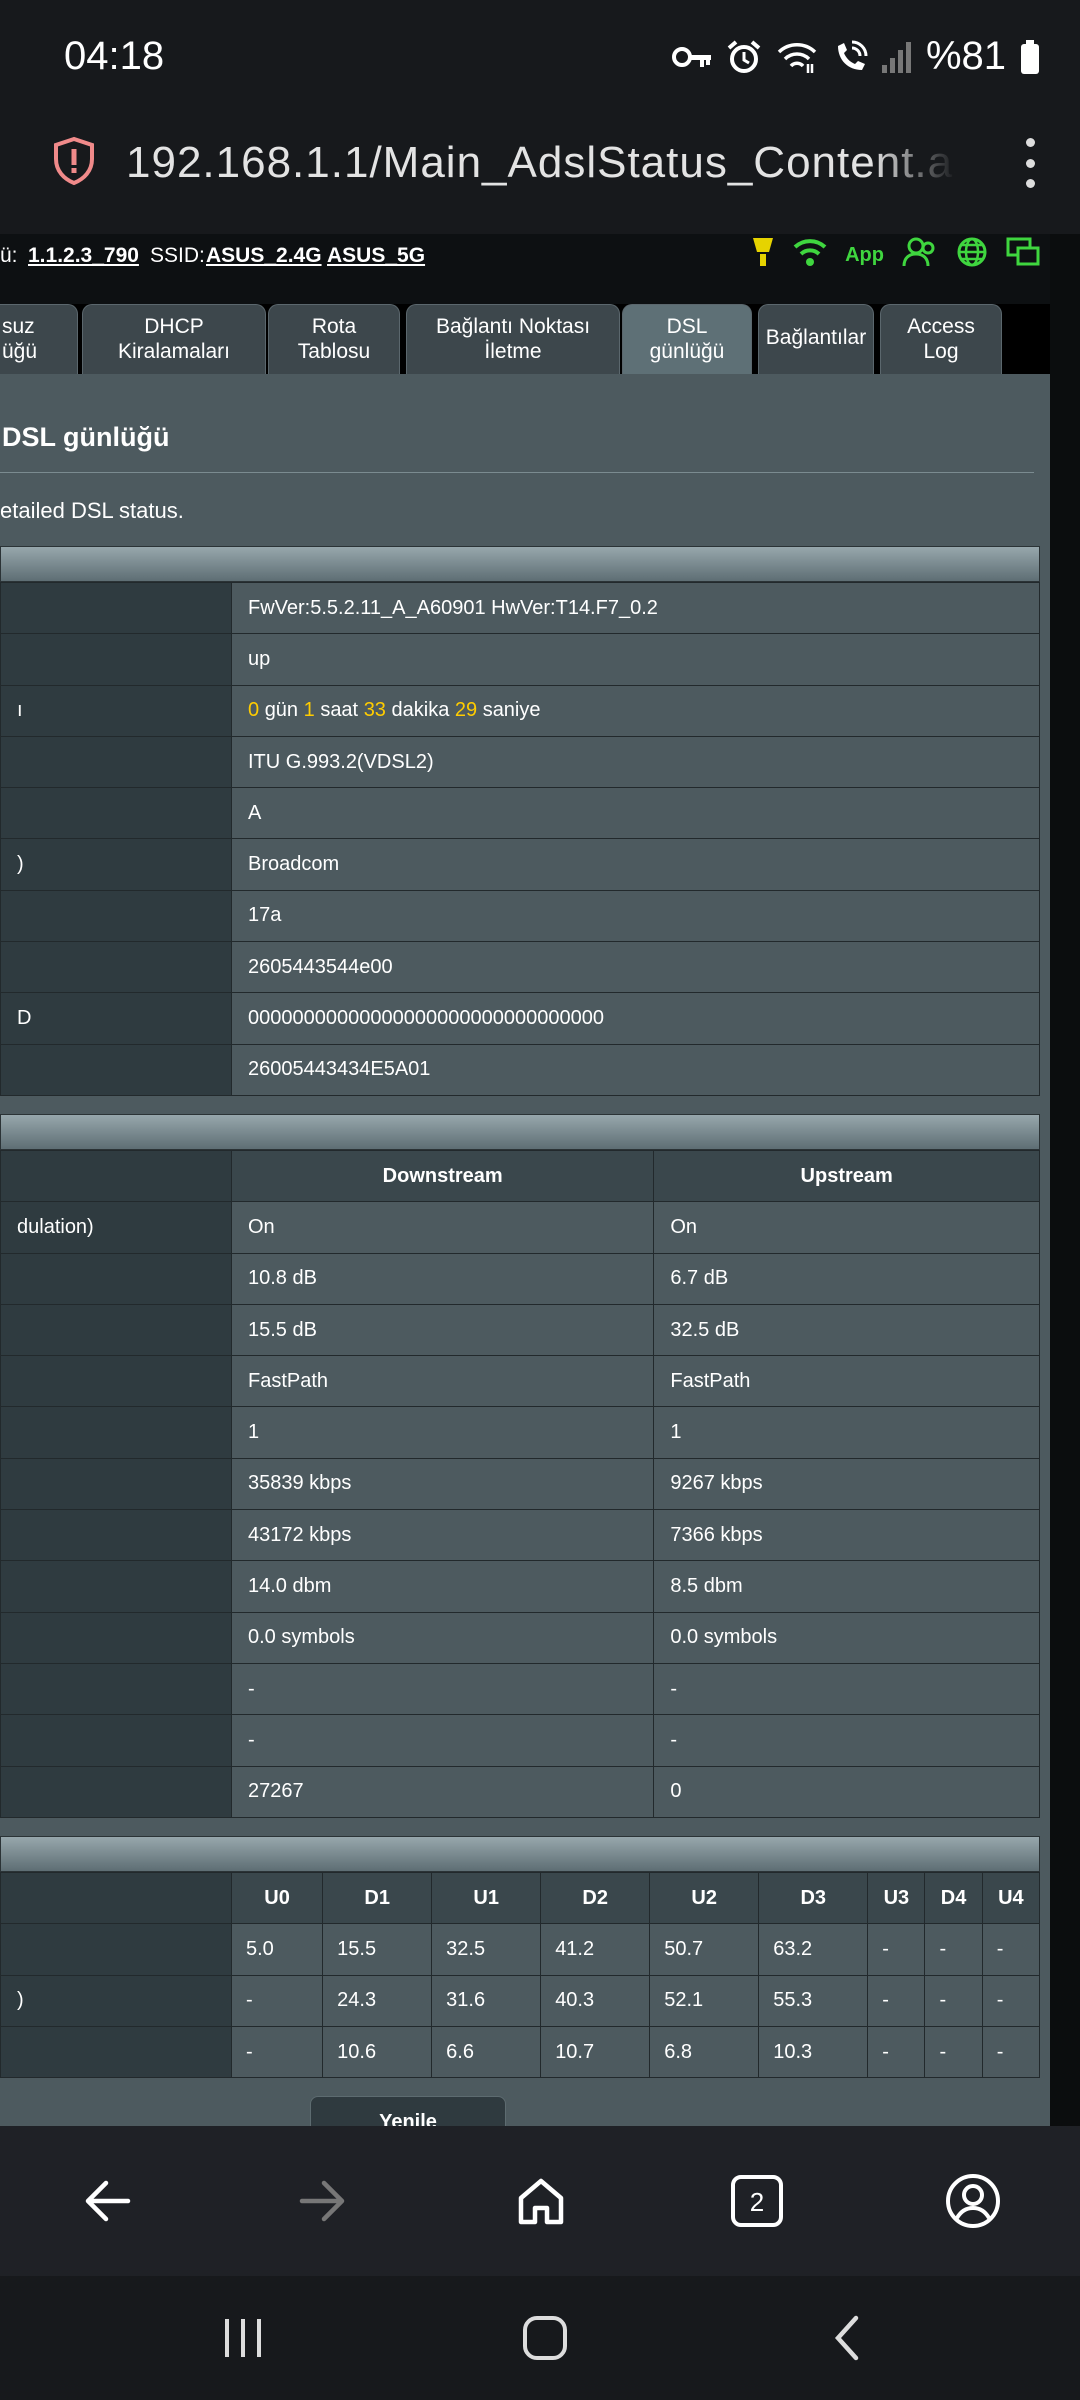 The image size is (1080, 2400). I want to click on table-row: ı0 gün 1 saat 33 dakika 29 saniye, so click(520, 710).